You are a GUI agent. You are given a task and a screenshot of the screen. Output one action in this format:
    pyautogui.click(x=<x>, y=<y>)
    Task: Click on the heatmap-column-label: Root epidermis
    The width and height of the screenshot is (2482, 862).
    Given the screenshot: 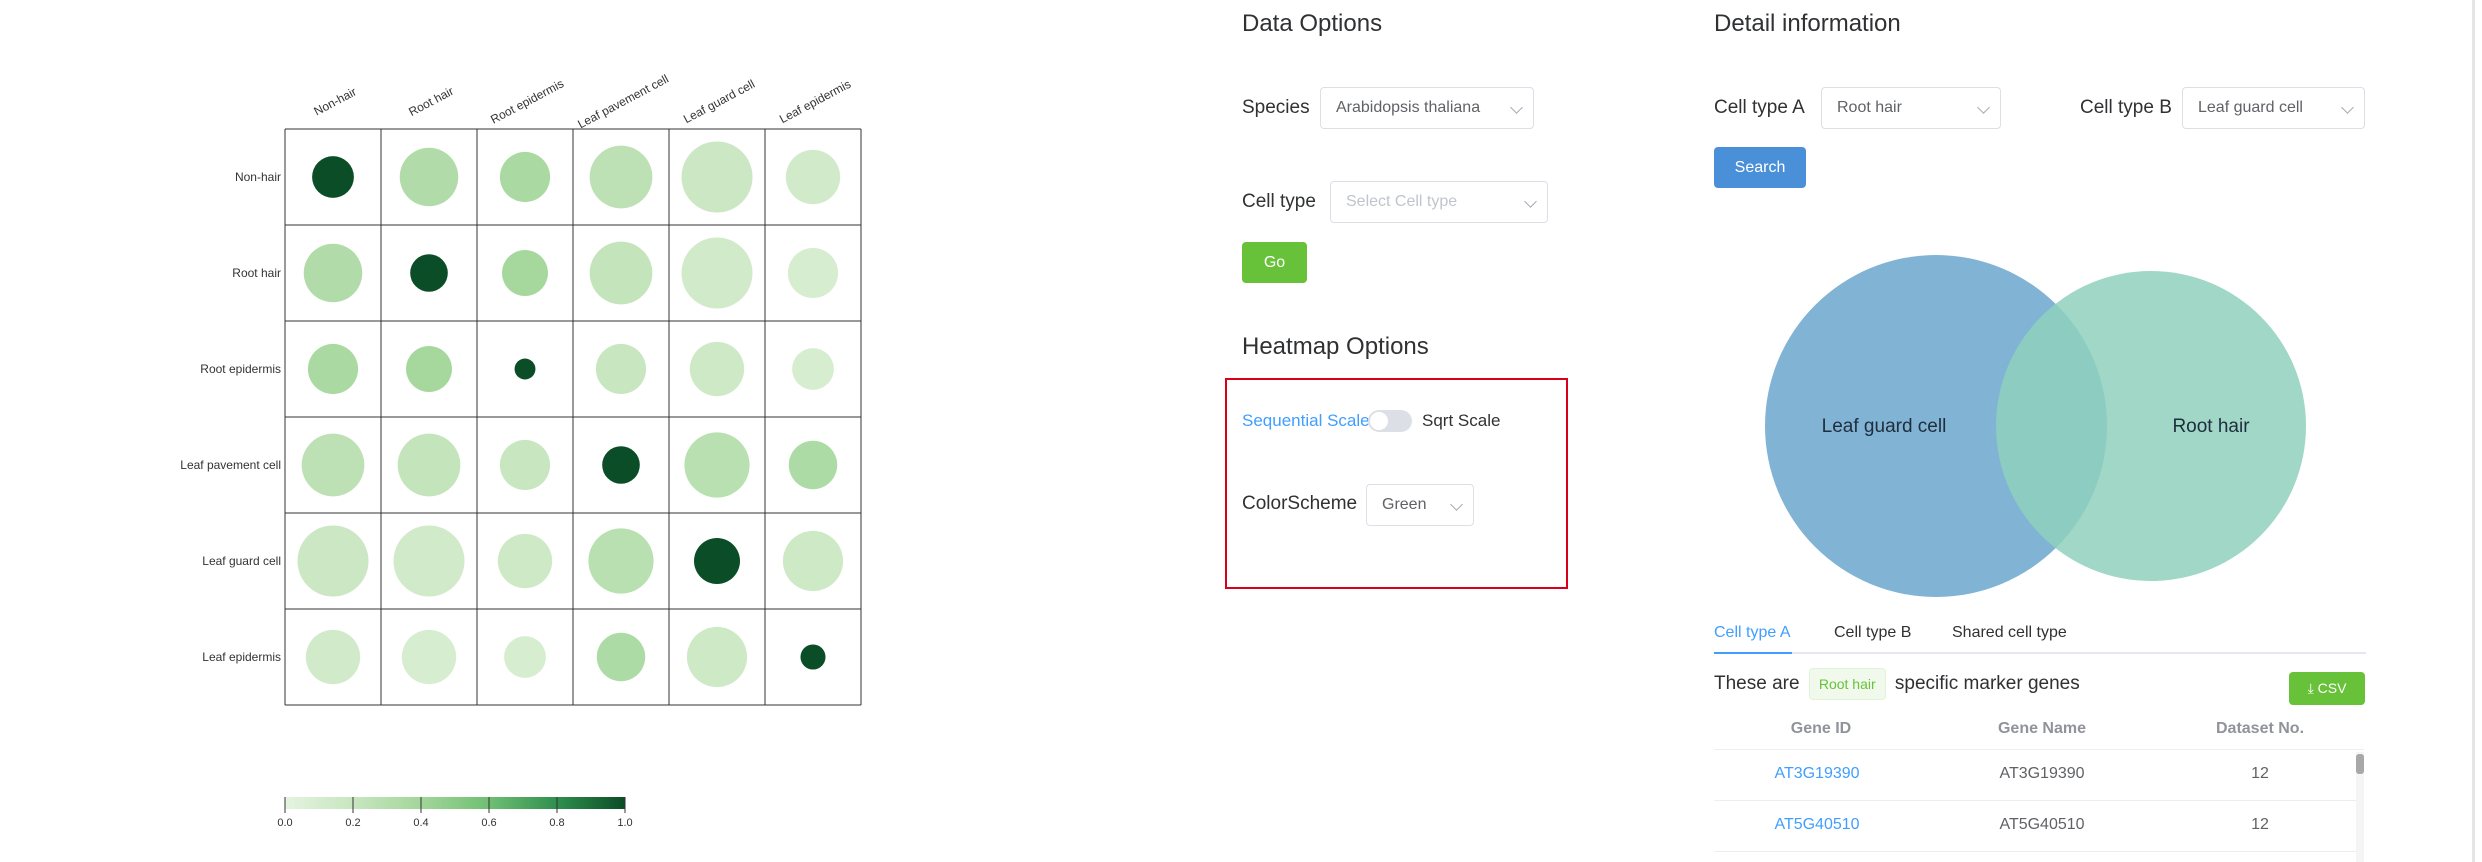 What is the action you would take?
    pyautogui.click(x=527, y=101)
    